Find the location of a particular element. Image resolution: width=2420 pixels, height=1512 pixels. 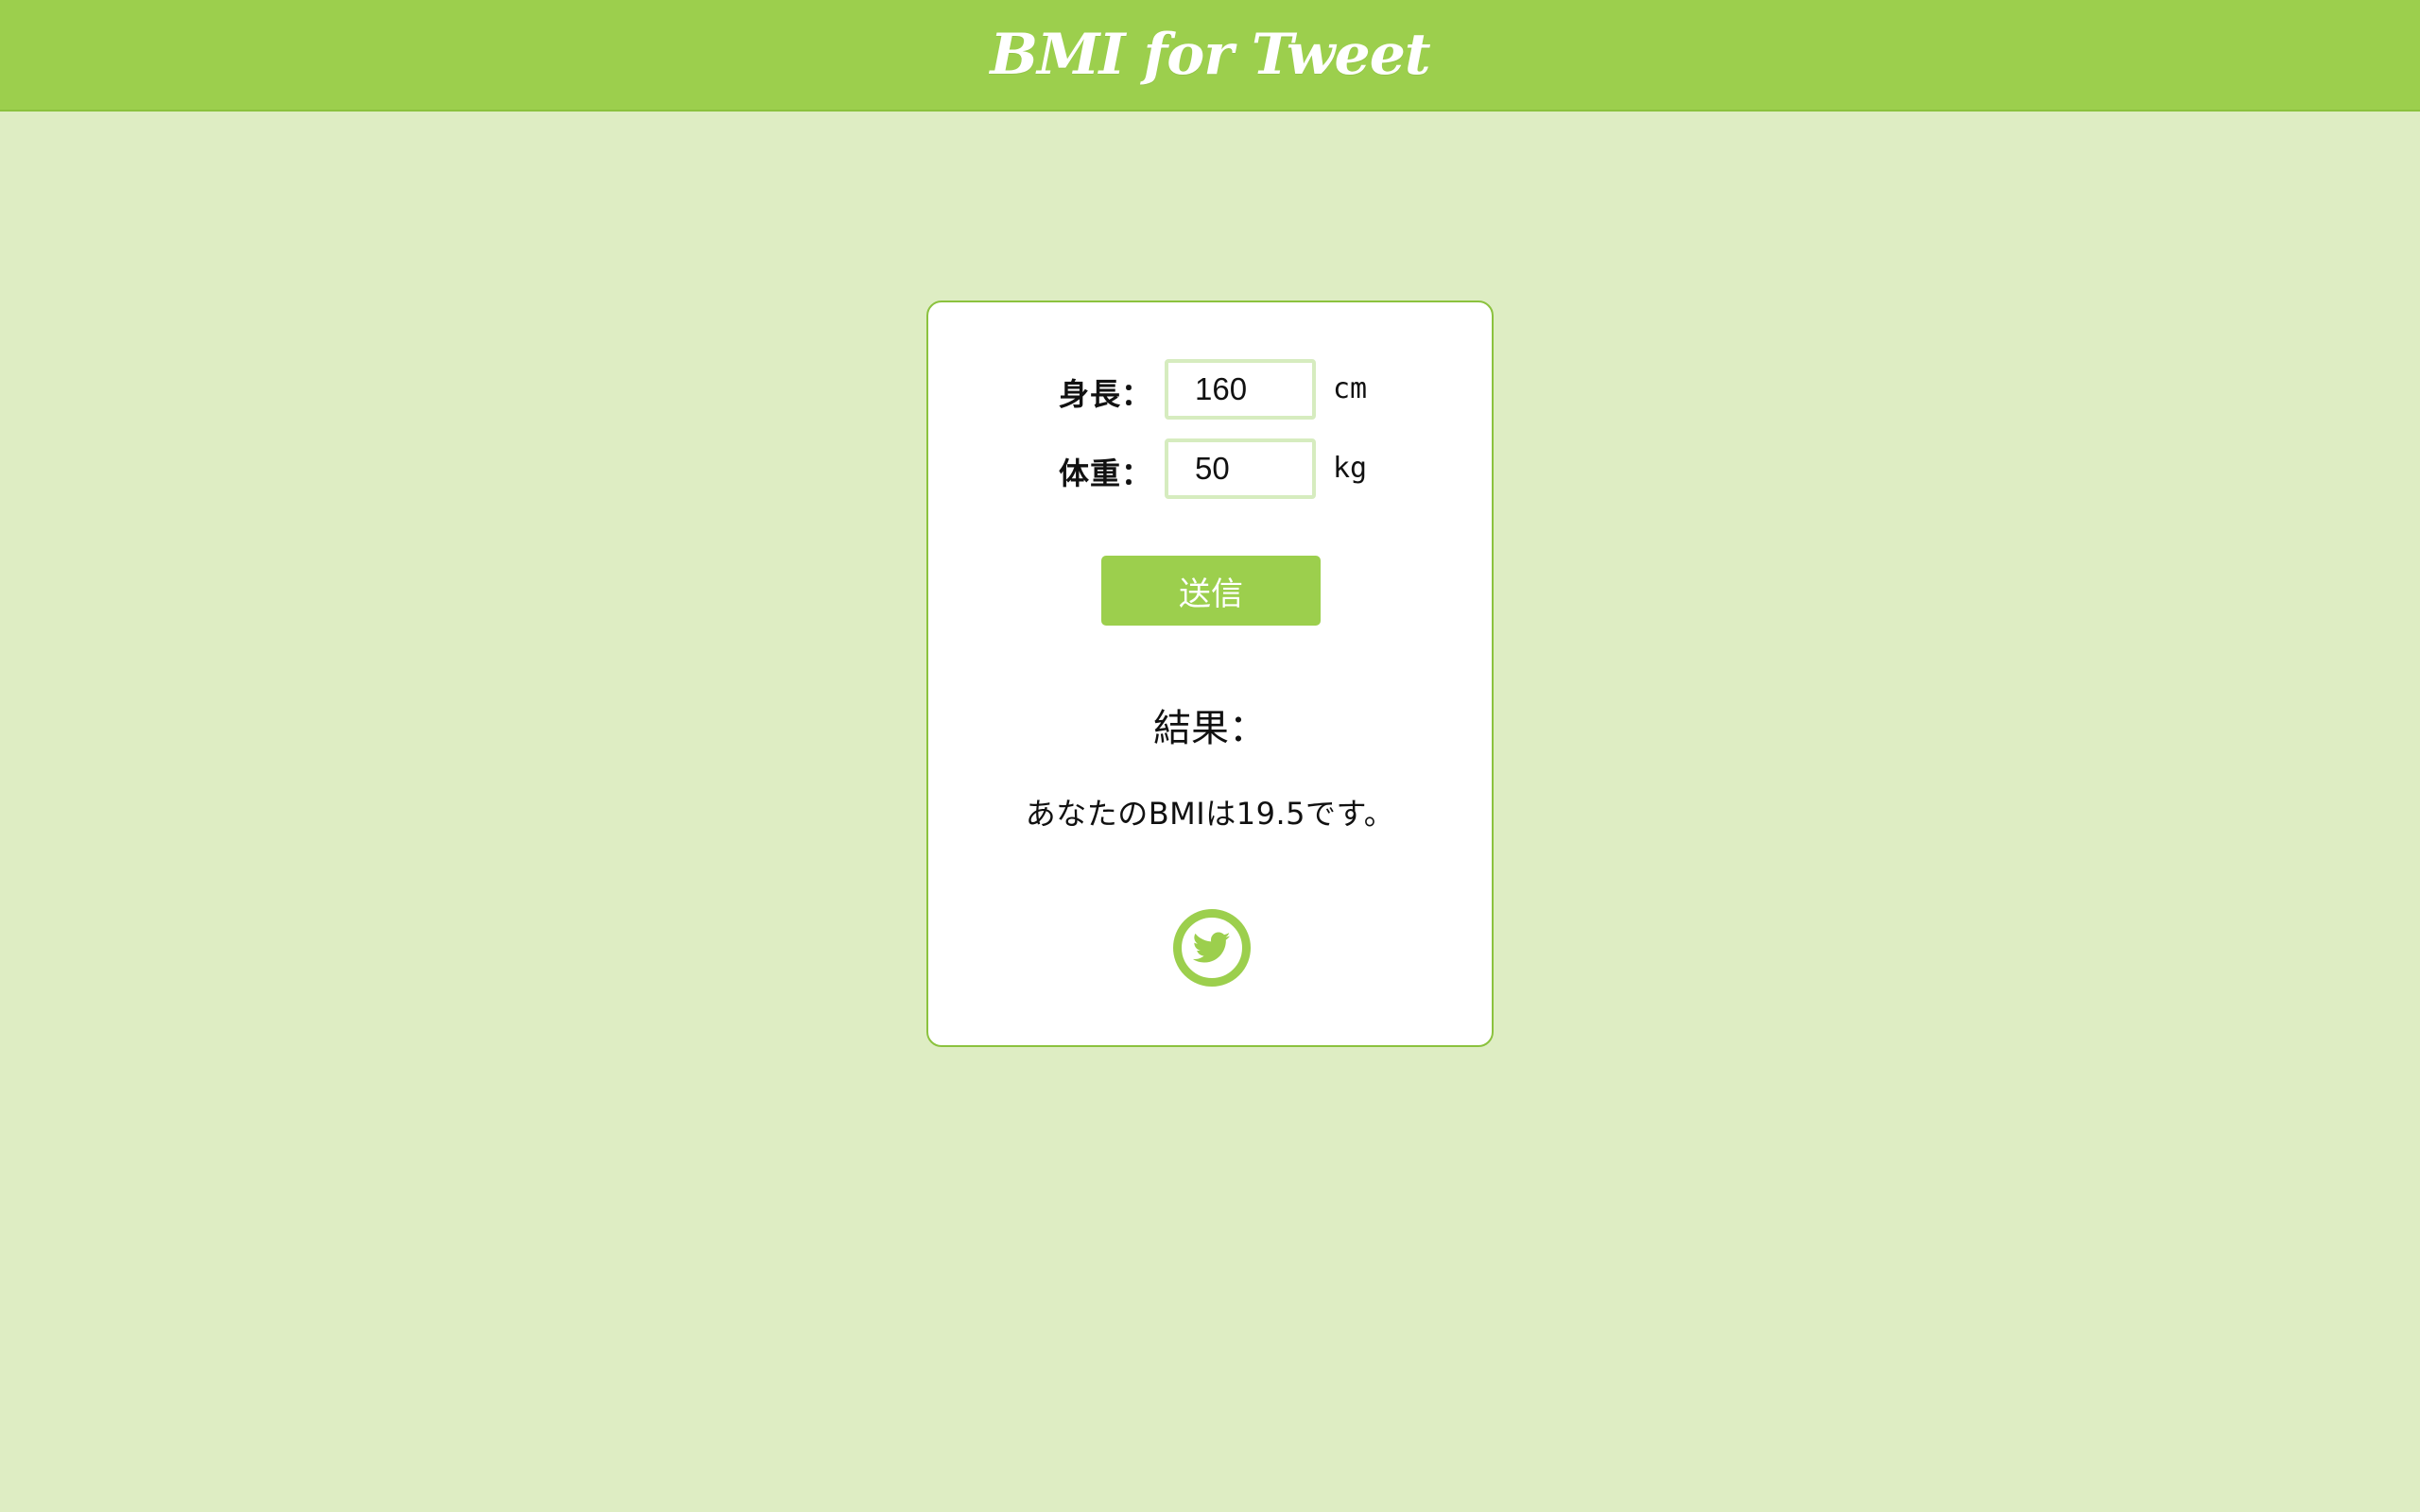

weight-input is located at coordinates (1240, 468).